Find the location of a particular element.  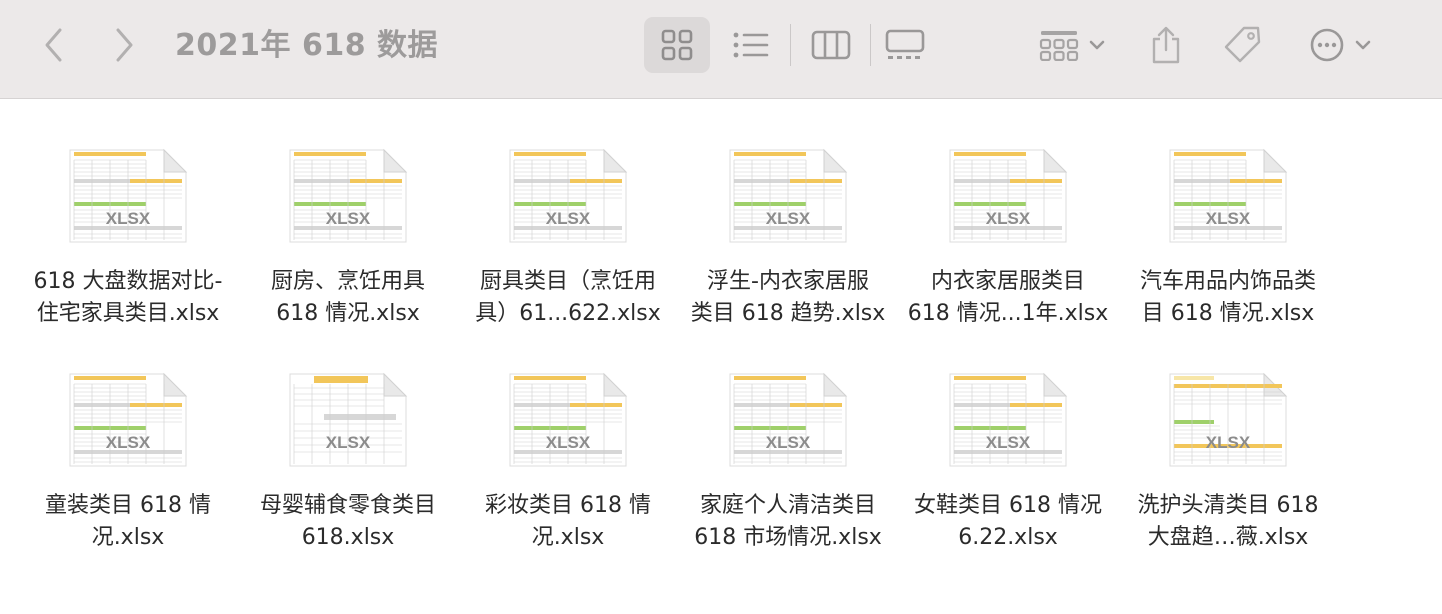

group-grid-icon is located at coordinates (1059, 46).